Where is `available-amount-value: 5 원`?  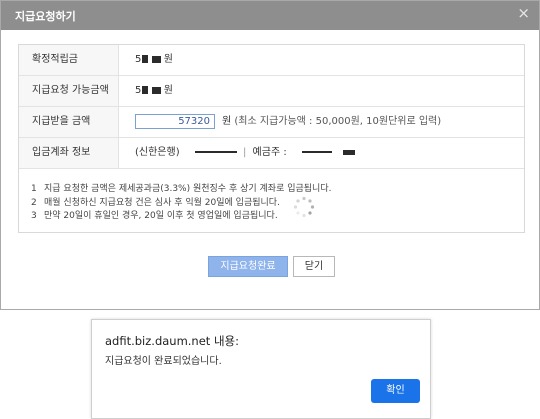 available-amount-value: 5 원 is located at coordinates (154, 90).